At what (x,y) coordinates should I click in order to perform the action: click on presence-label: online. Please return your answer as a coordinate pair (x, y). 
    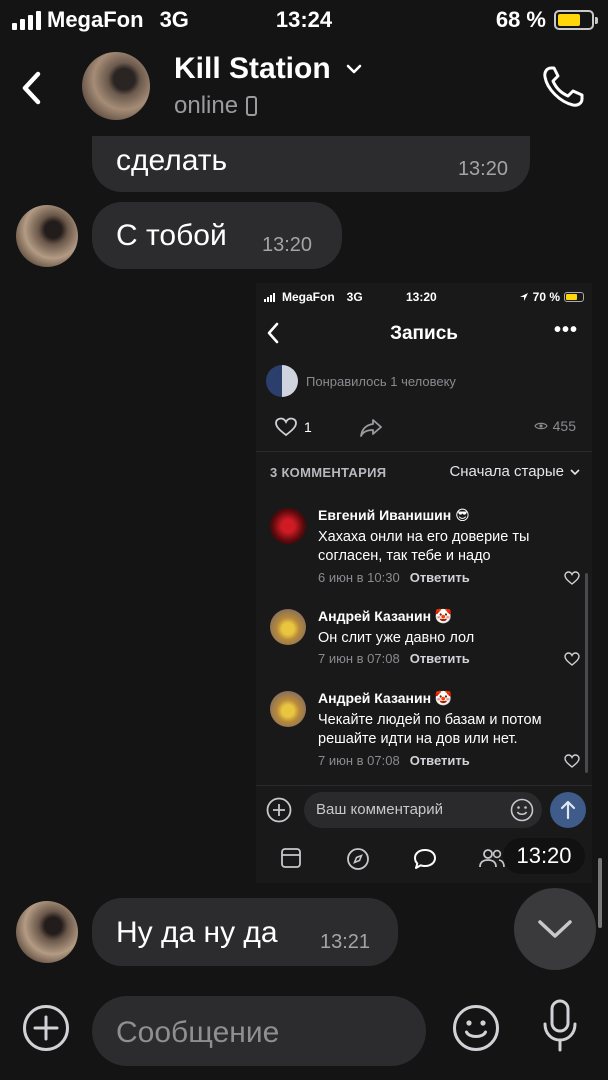
    Looking at the image, I should click on (206, 105).